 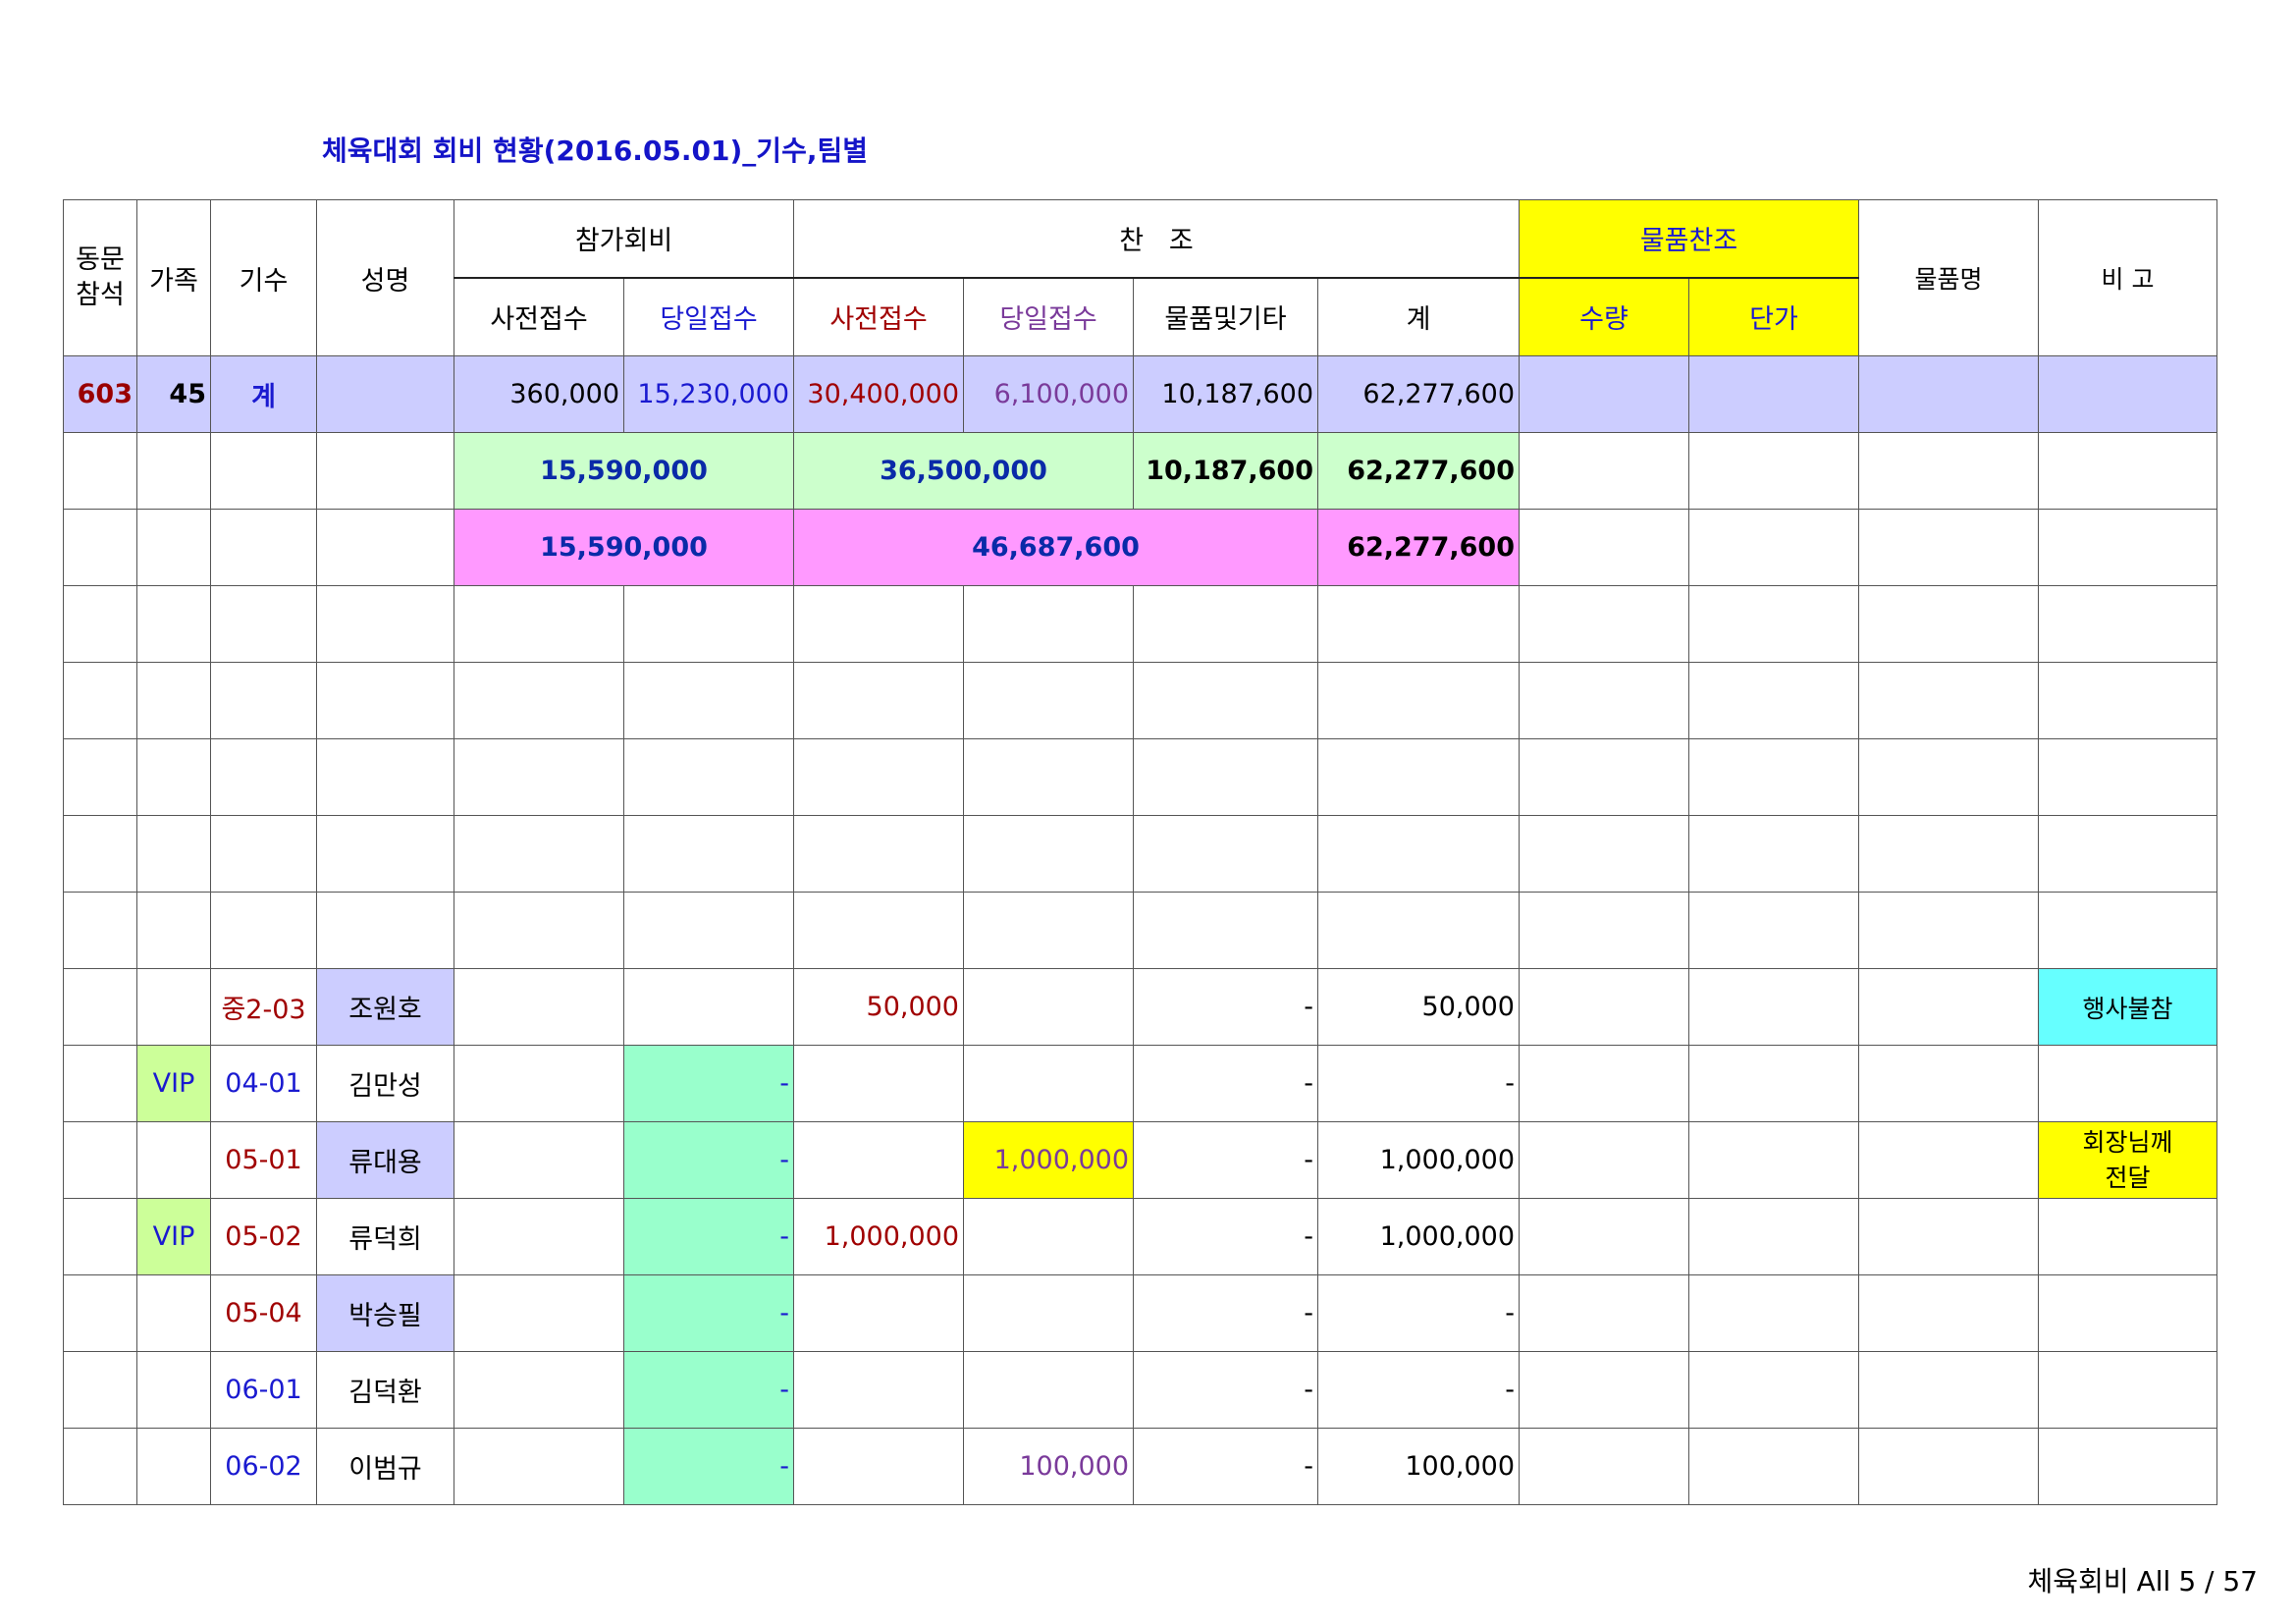 What do you see at coordinates (1225, 1083) in the screenshot?
I see `row-goods: -` at bounding box center [1225, 1083].